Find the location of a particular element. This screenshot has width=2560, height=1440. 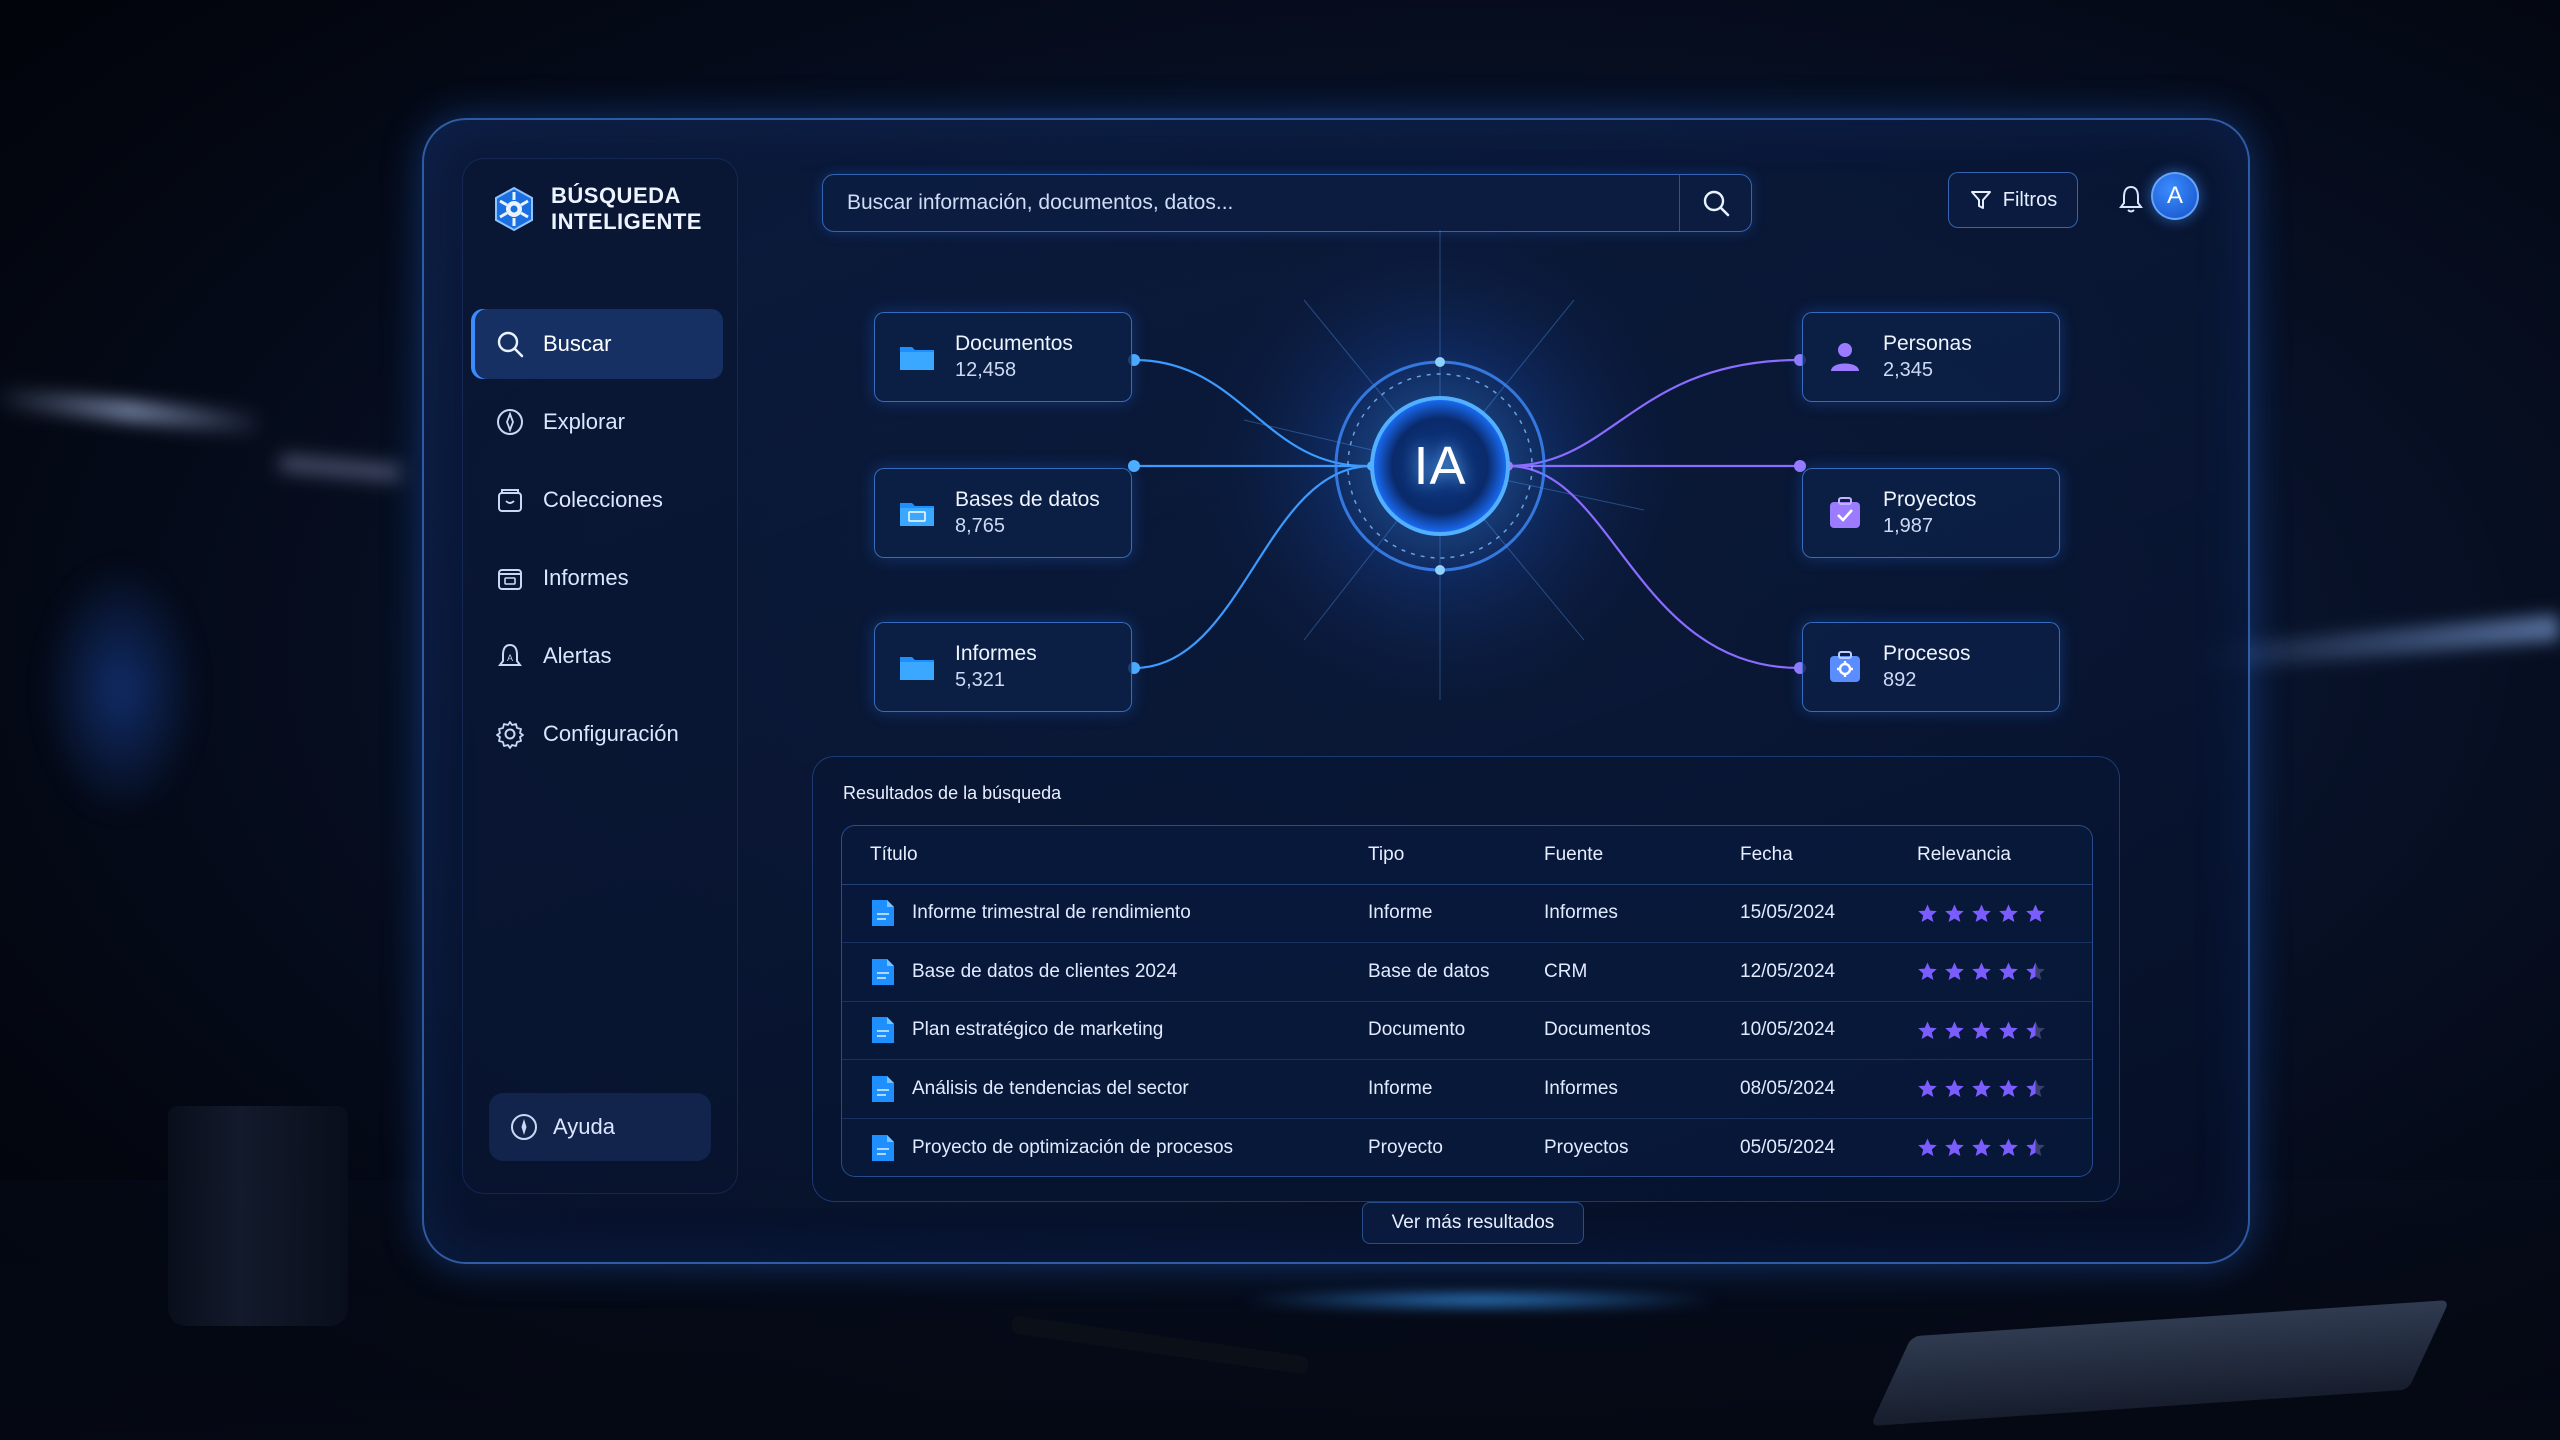

avatar: A is located at coordinates (2175, 196).